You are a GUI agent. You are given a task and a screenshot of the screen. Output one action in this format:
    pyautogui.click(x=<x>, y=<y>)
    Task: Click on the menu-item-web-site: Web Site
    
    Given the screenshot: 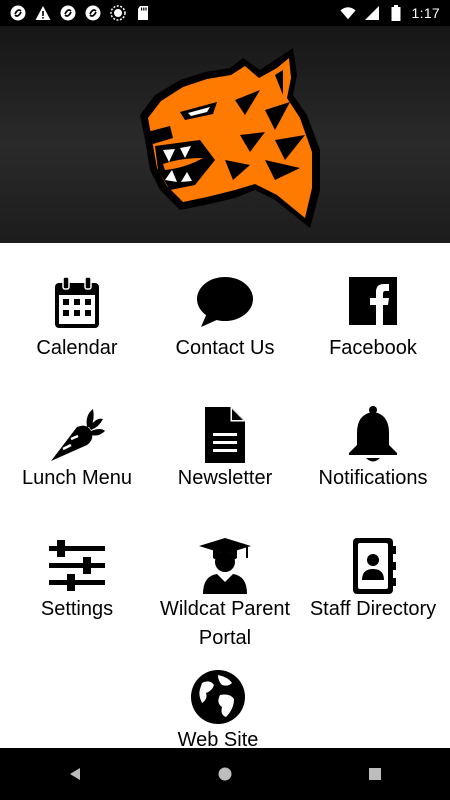 What is the action you would take?
    pyautogui.click(x=218, y=707)
    